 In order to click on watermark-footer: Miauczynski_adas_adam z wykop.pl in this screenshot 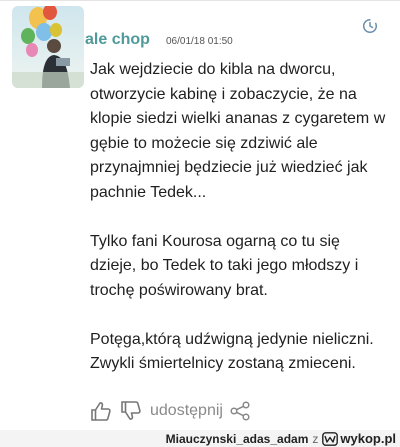, I will do `click(200, 438)`.